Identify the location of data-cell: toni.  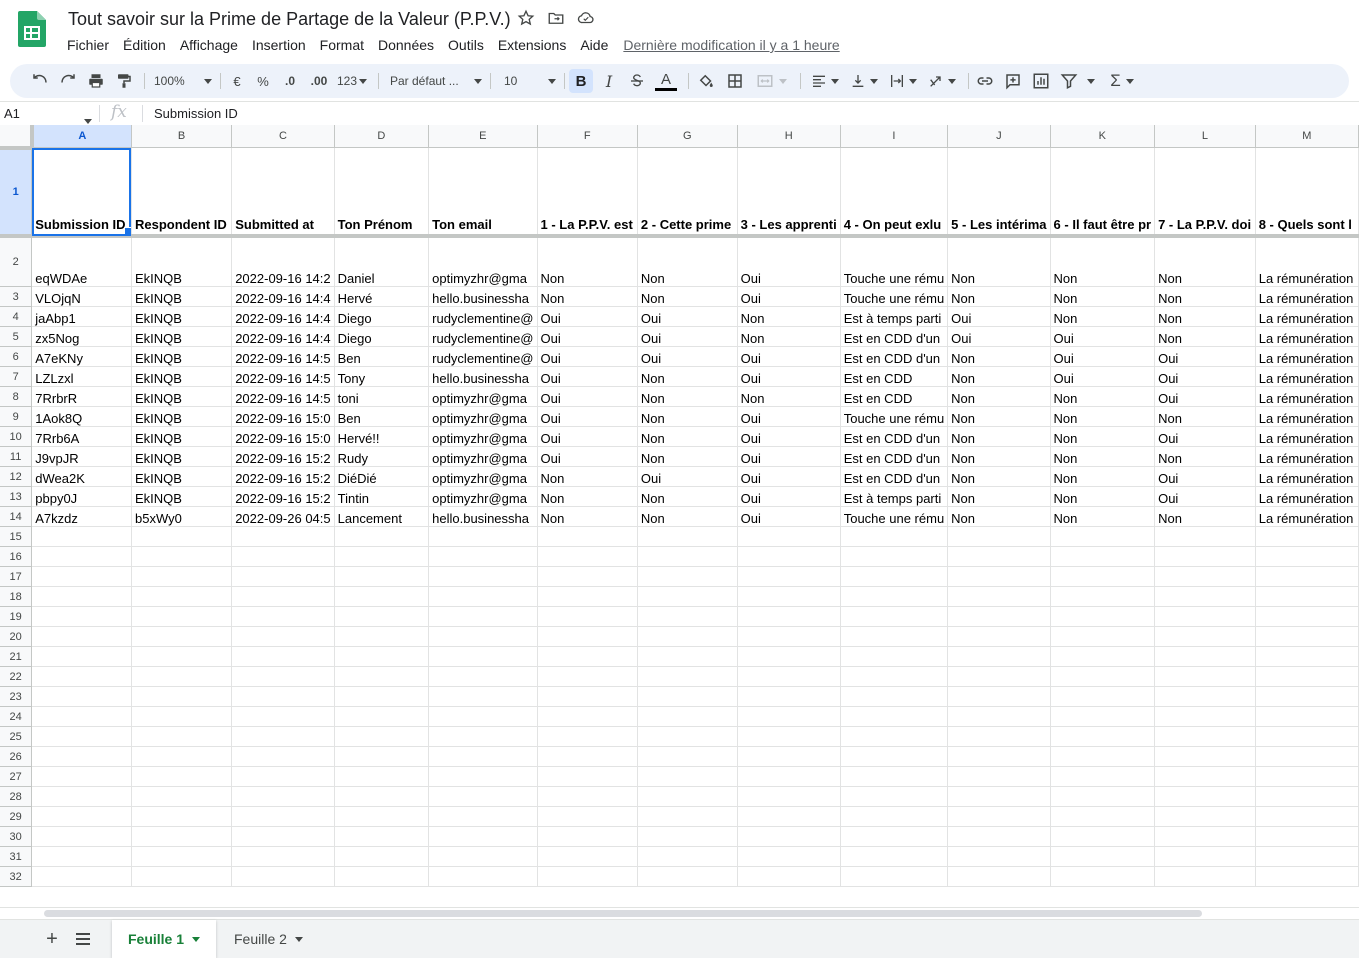
(382, 396).